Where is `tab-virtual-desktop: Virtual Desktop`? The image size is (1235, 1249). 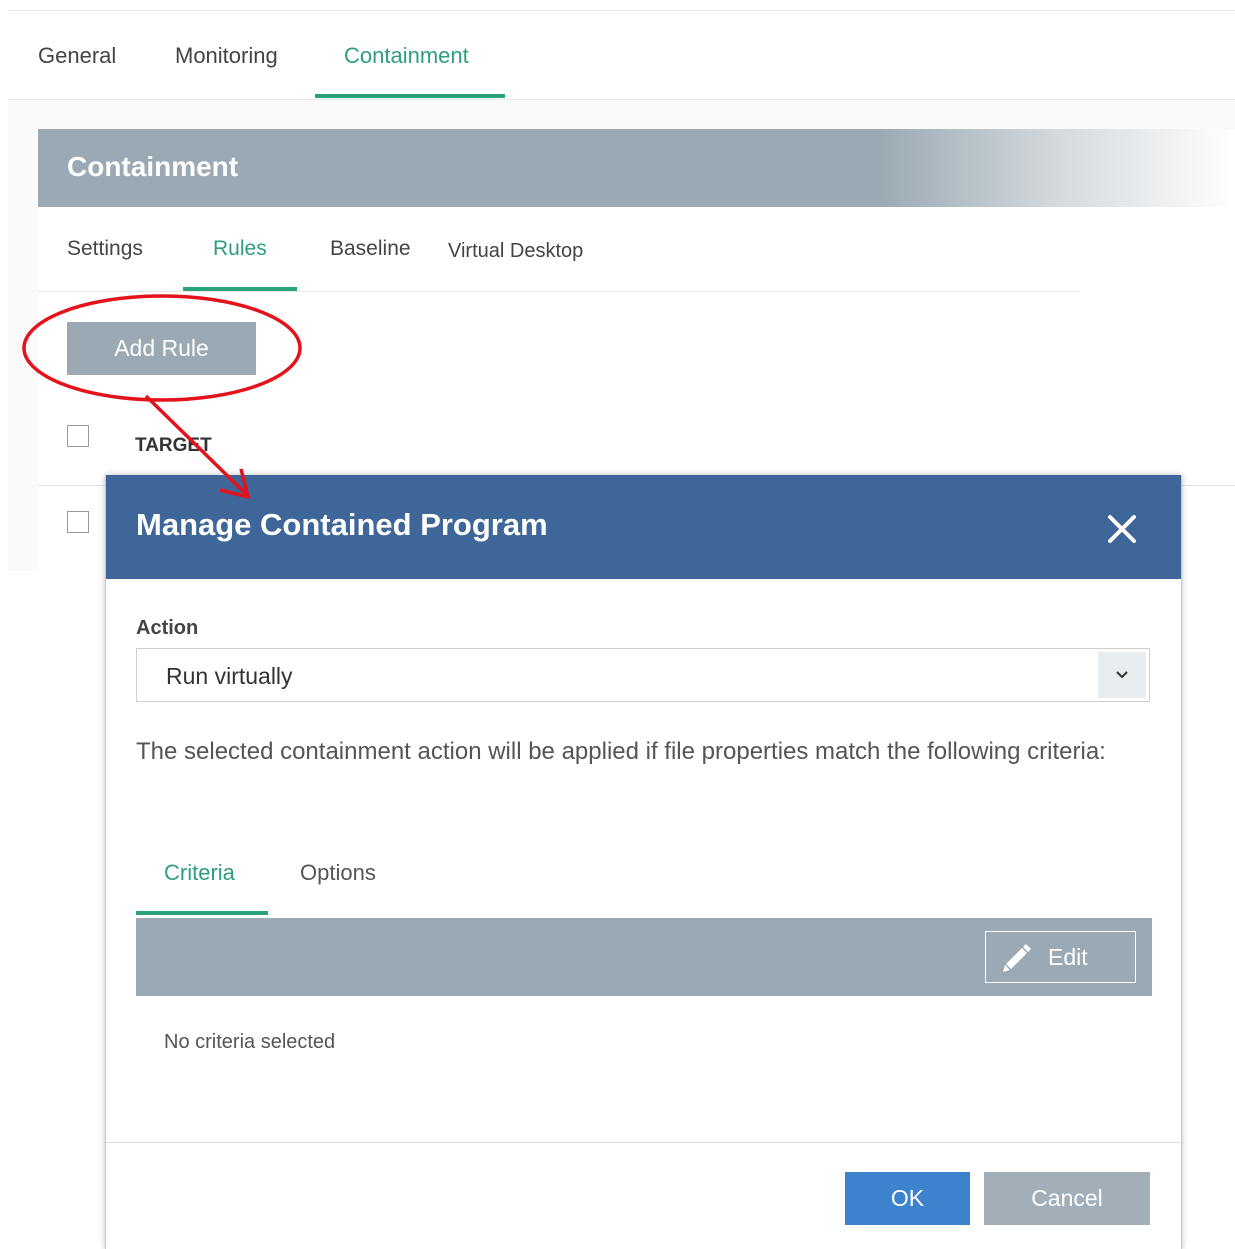
tab-virtual-desktop: Virtual Desktop is located at coordinates (515, 251).